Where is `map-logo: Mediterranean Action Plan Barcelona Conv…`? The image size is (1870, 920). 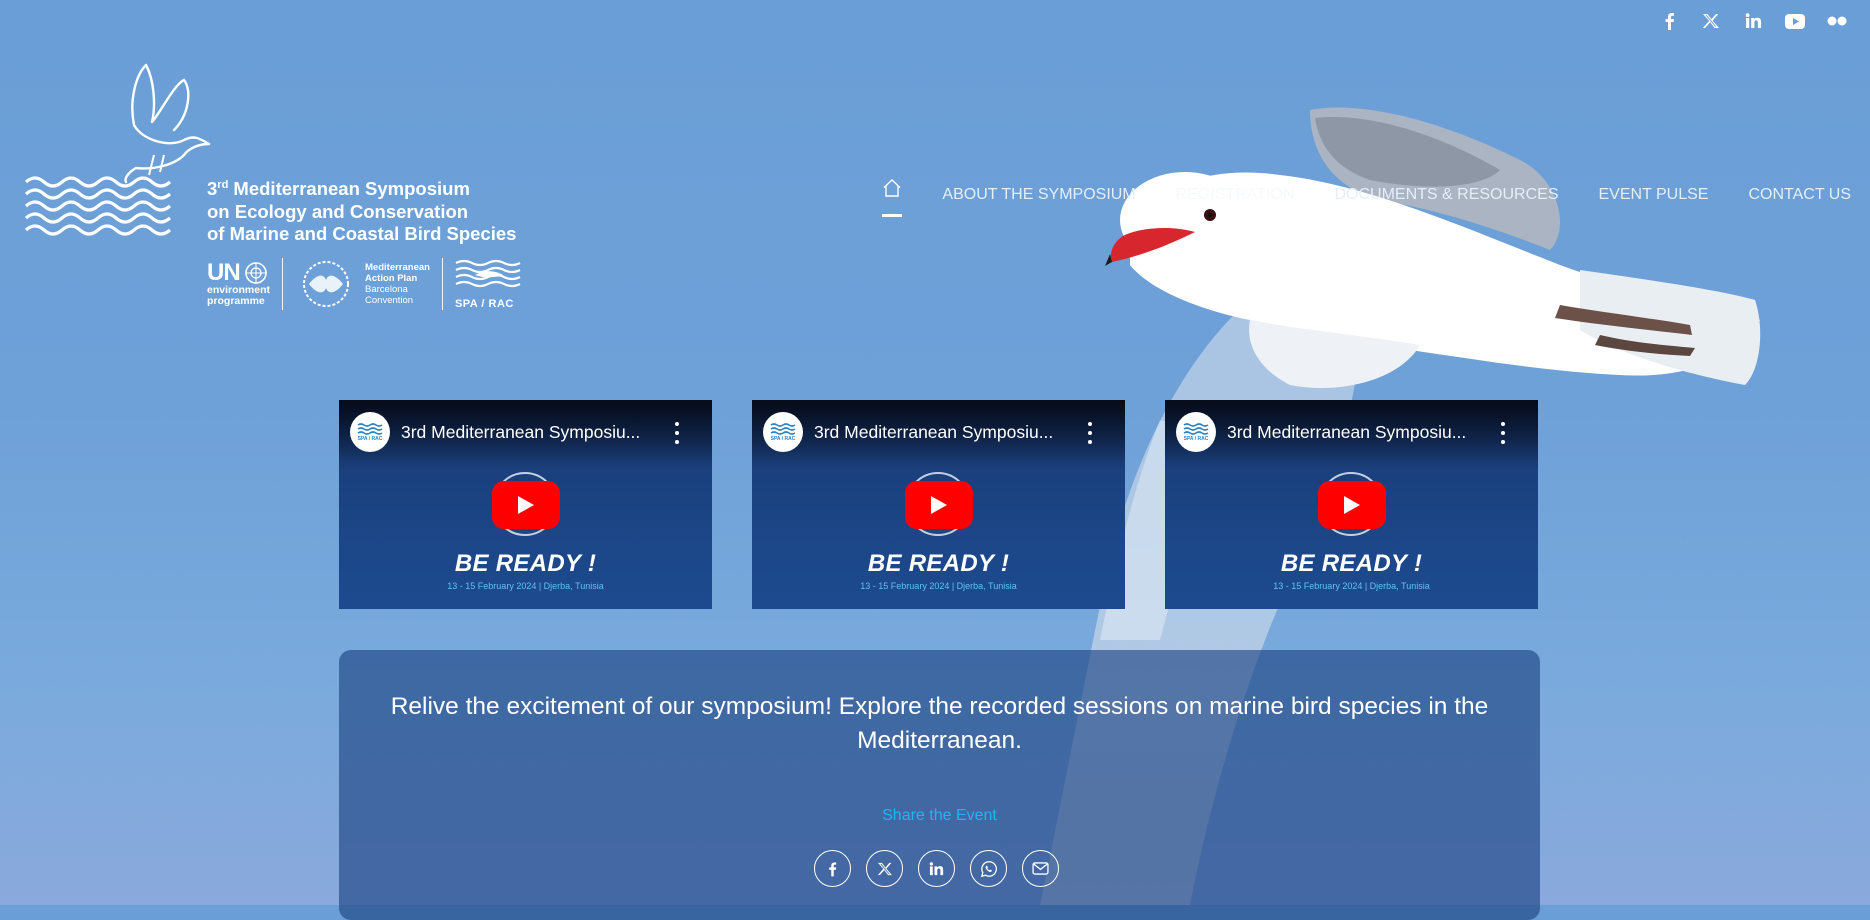 map-logo: Mediterranean Action Plan Barcelona Conv… is located at coordinates (362, 284).